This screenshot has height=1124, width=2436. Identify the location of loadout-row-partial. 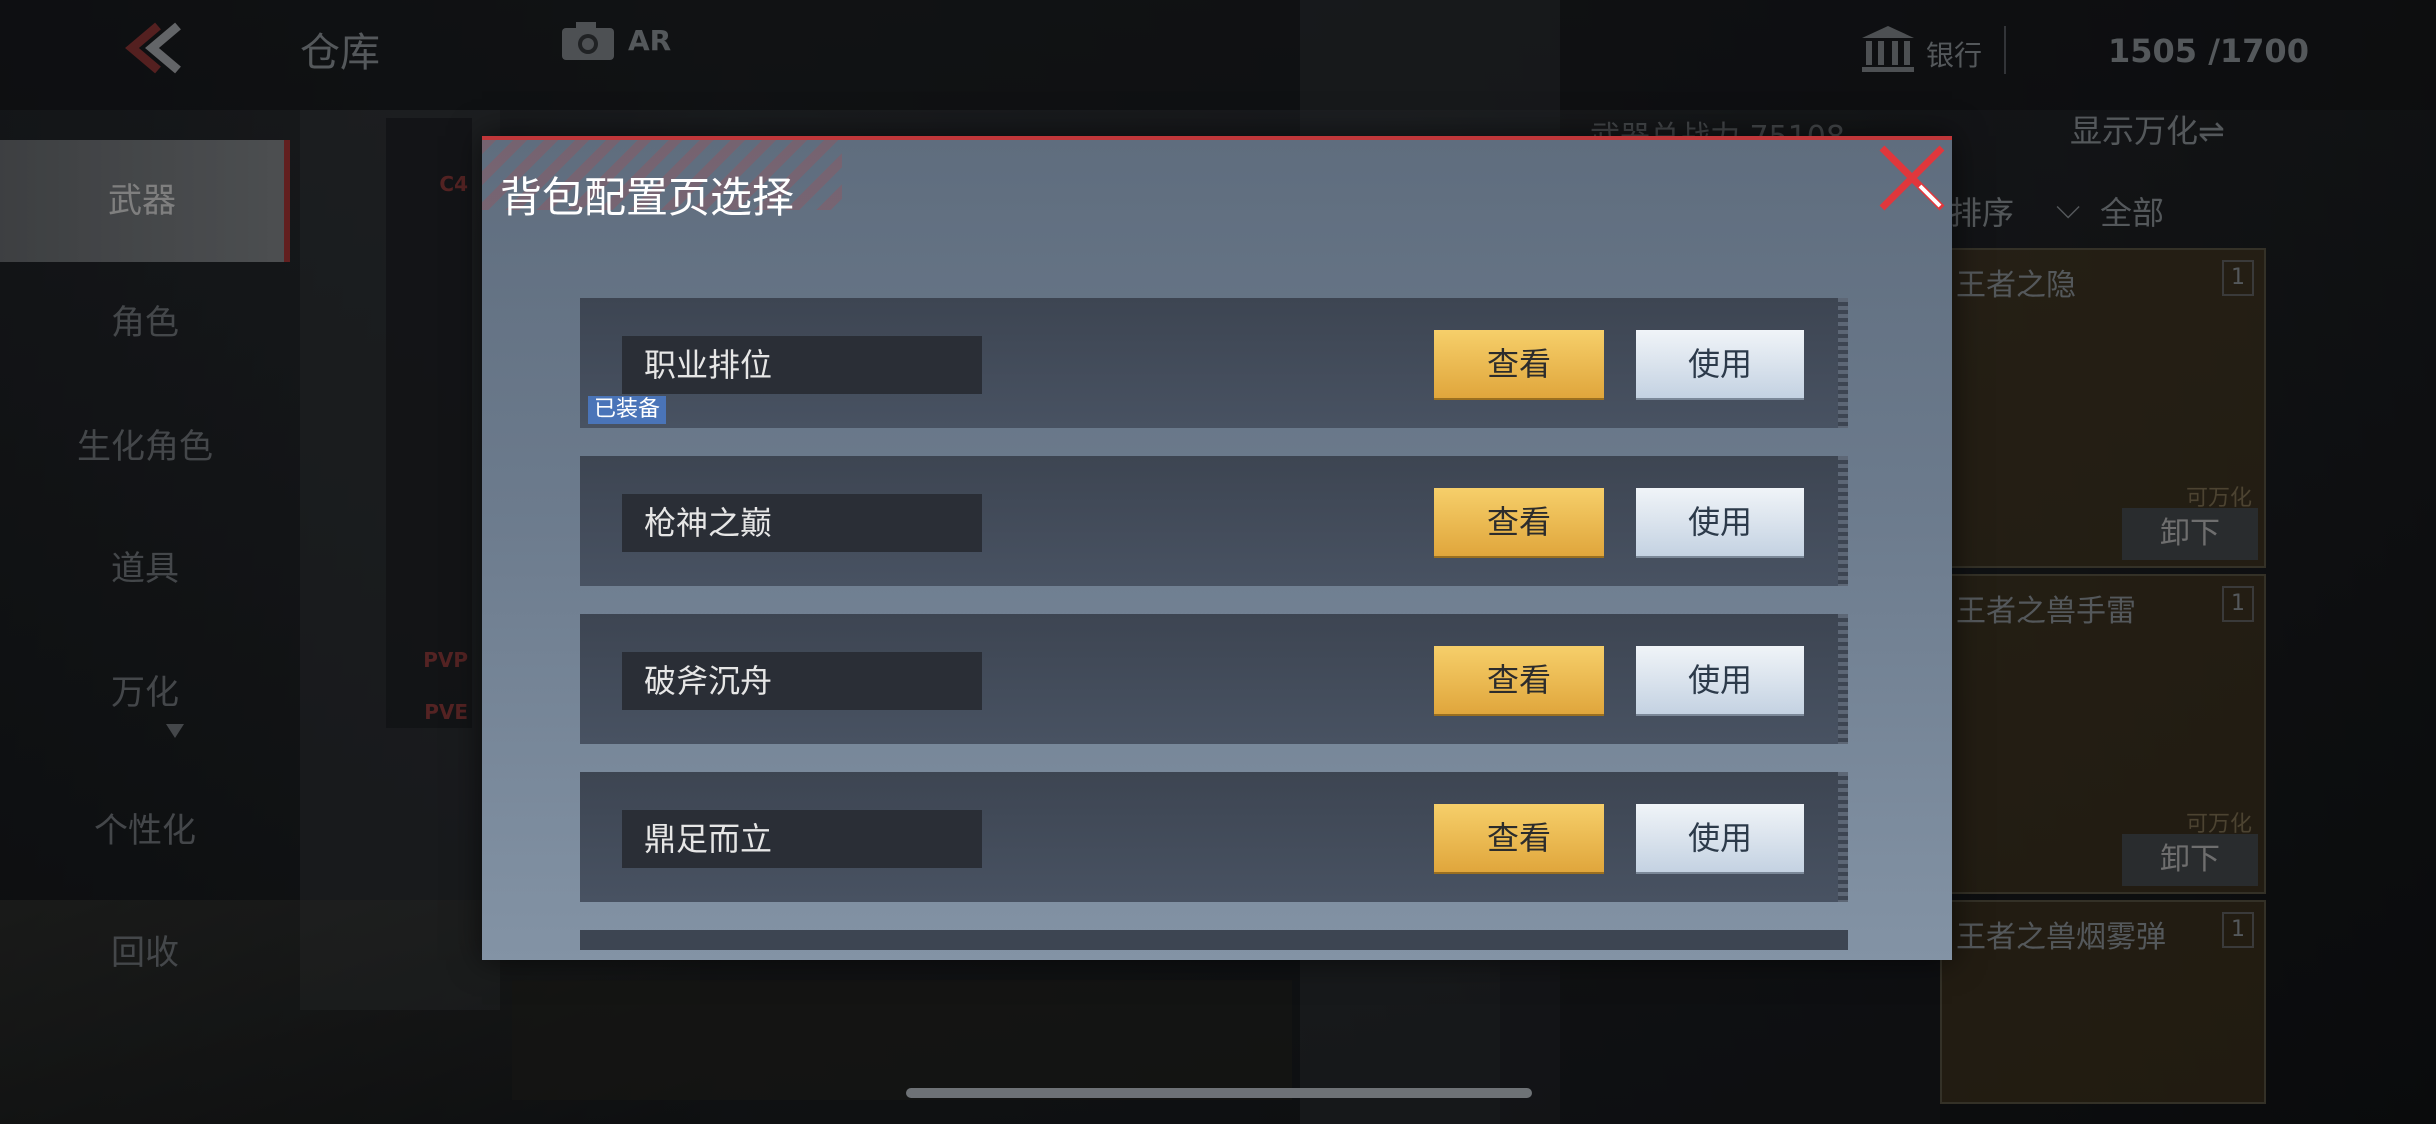
(1214, 940).